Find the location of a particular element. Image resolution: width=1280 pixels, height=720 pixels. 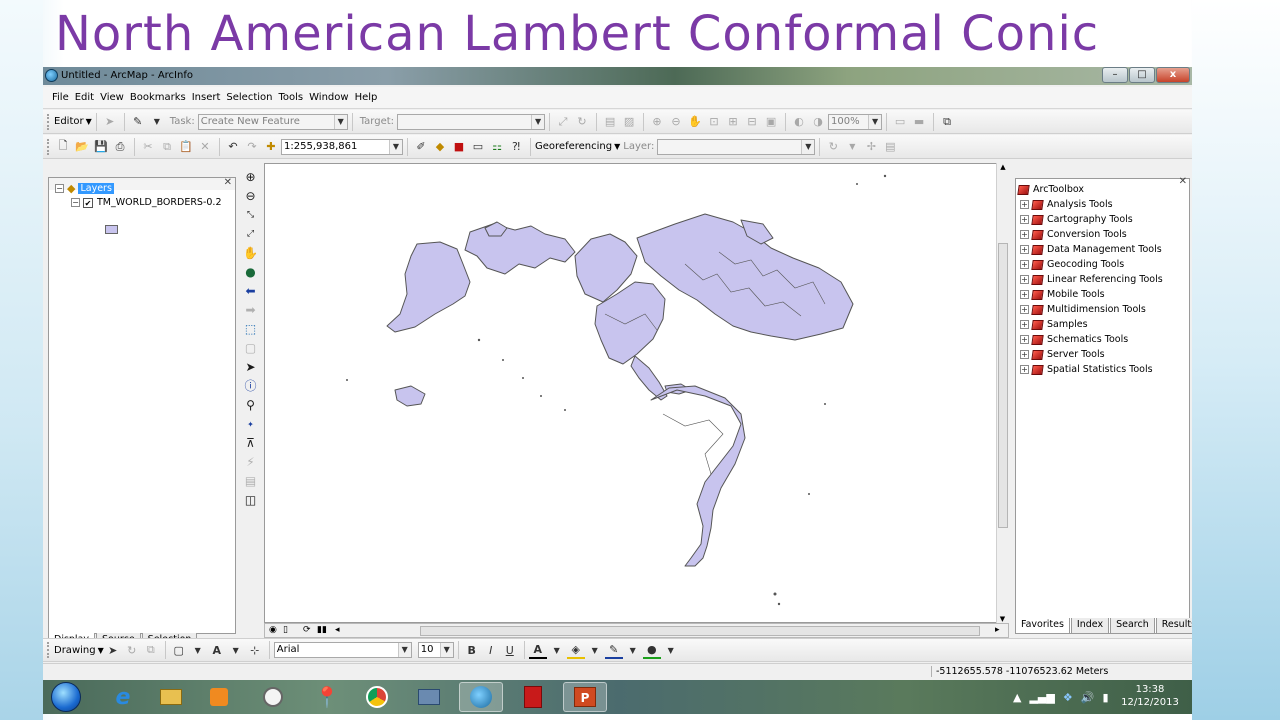

save-icon: 💾 is located at coordinates (101, 147).